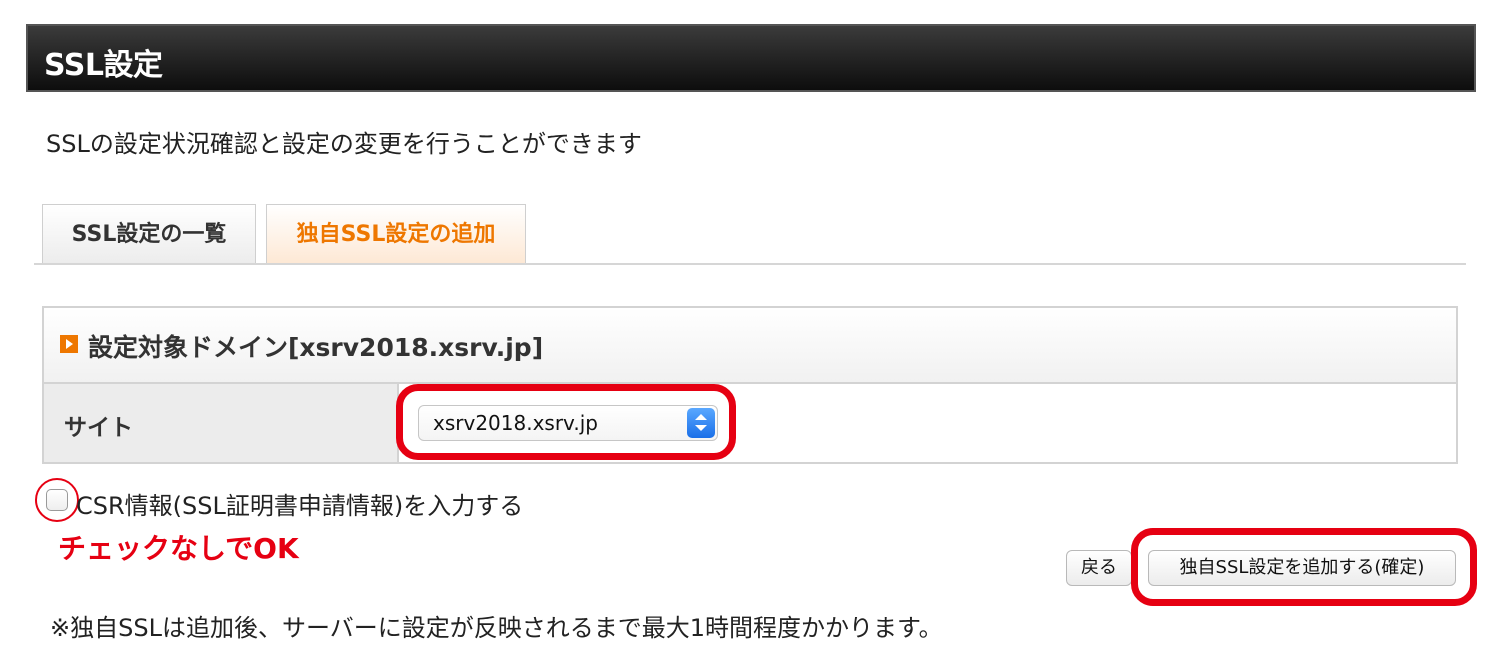  I want to click on tab-ssl-list: SSL設定の一覧, so click(149, 234).